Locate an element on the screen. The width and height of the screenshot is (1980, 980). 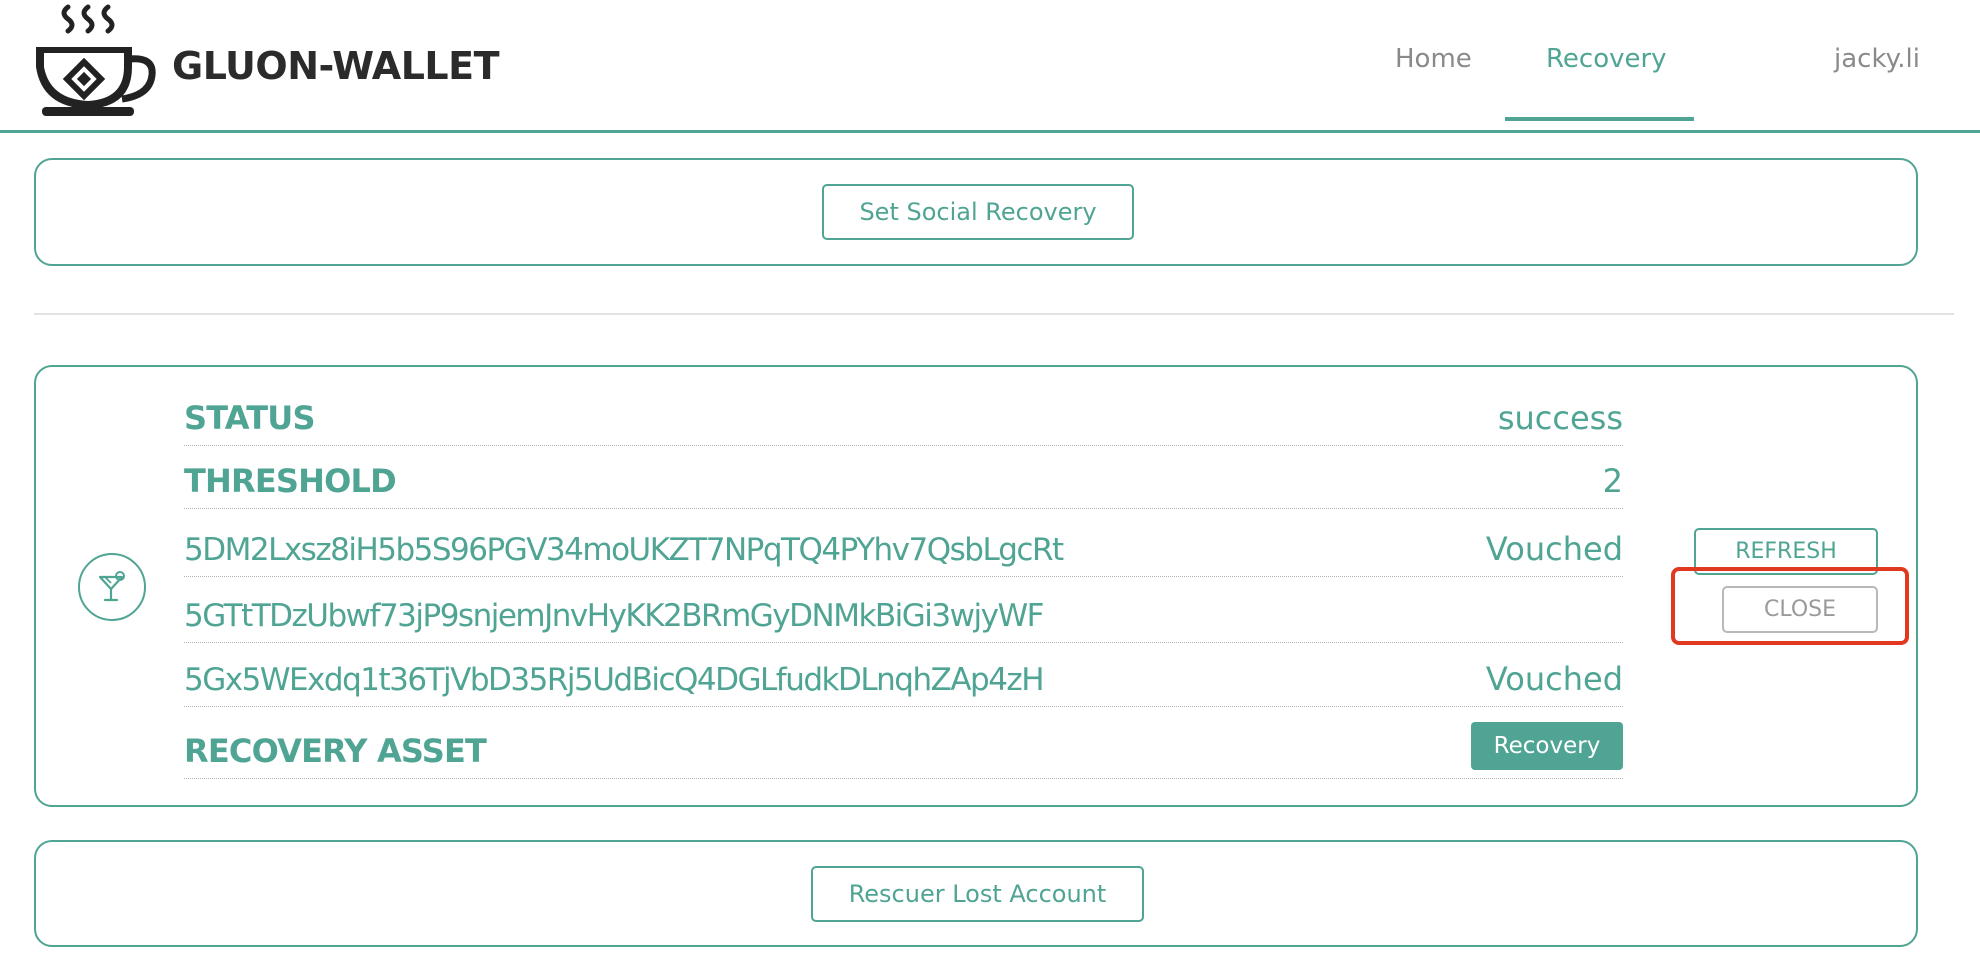
nav-home: Home is located at coordinates (1433, 59).